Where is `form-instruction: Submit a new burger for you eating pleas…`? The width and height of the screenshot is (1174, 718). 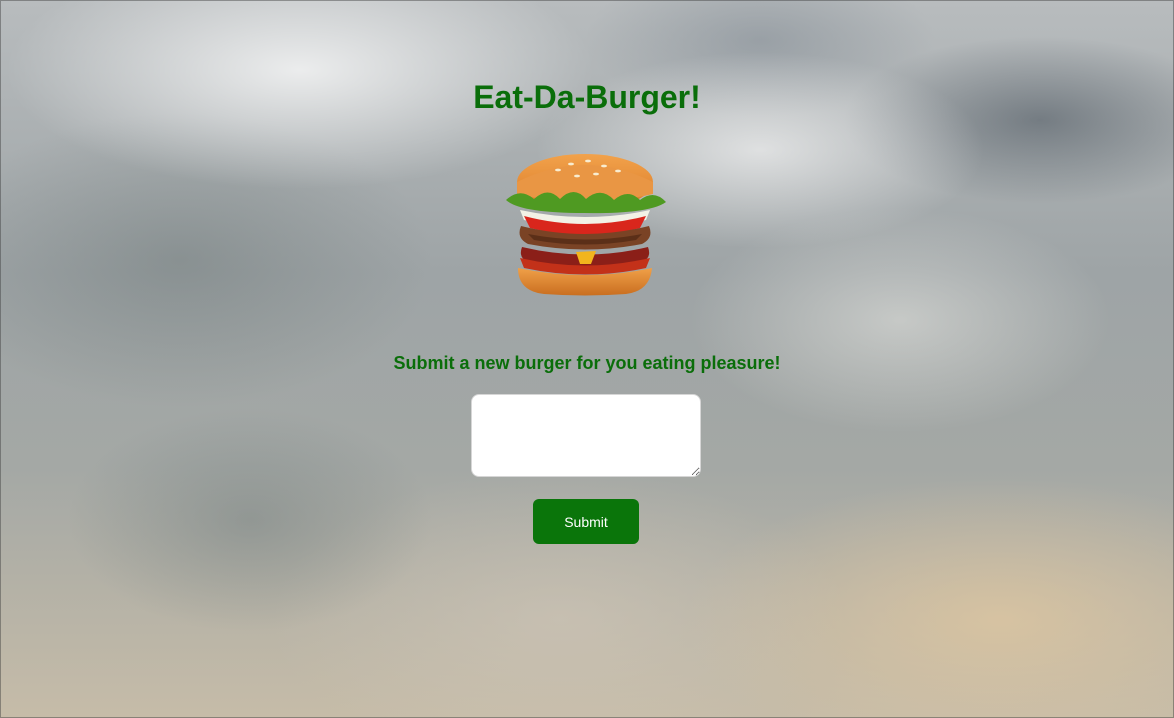
form-instruction: Submit a new burger for you eating pleas… is located at coordinates (587, 363).